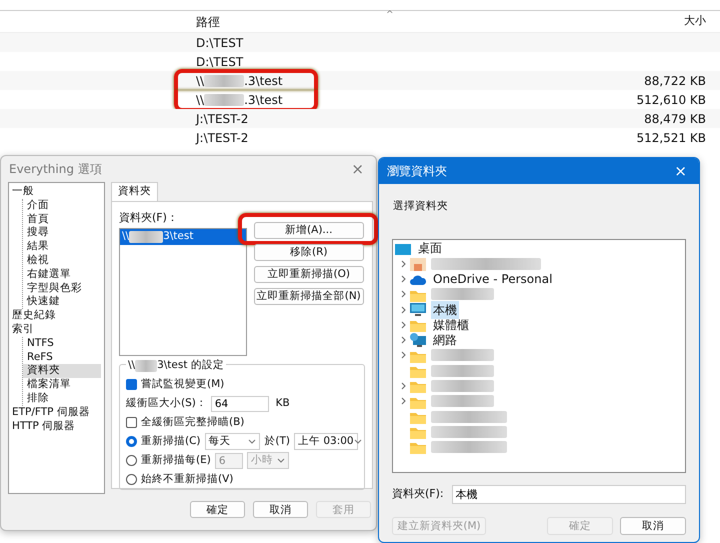 This screenshot has height=543, width=720. I want to click on tree-item: 索引, so click(56, 329).